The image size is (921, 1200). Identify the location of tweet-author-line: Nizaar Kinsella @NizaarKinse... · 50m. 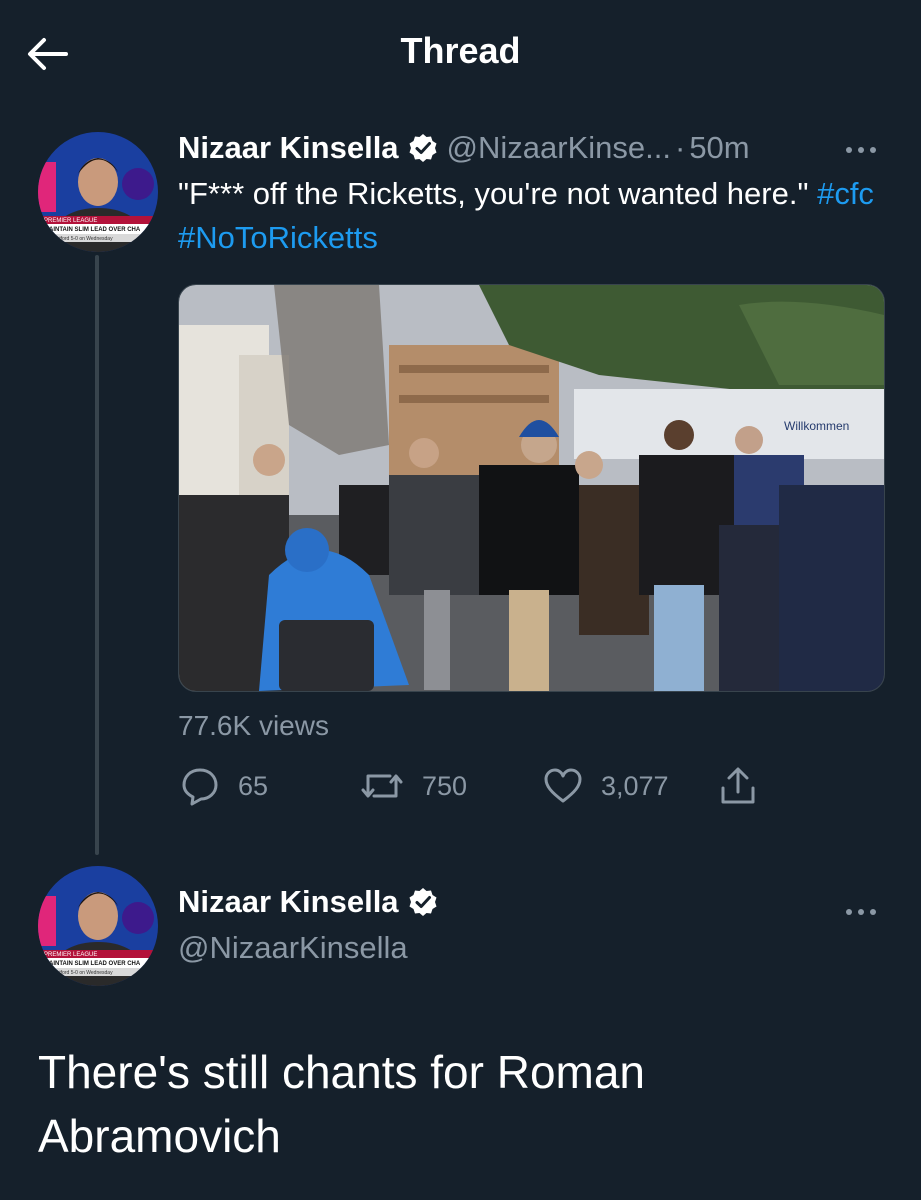
(464, 148).